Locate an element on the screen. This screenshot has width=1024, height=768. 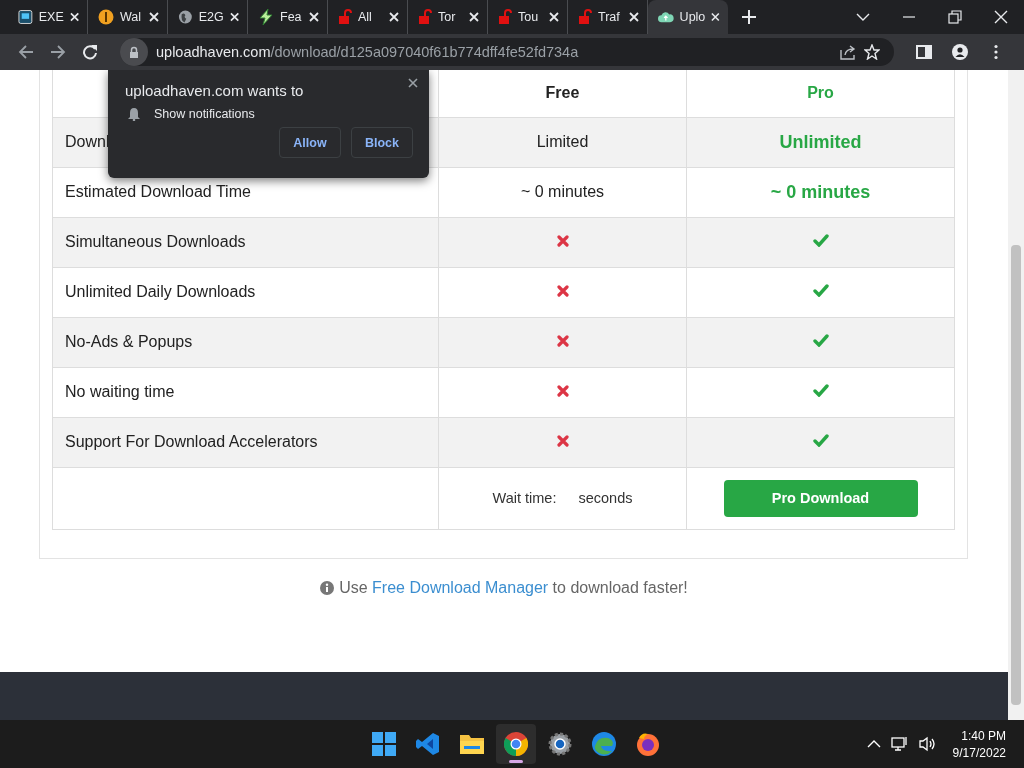
popup-button: Block is located at coordinates (382, 142).